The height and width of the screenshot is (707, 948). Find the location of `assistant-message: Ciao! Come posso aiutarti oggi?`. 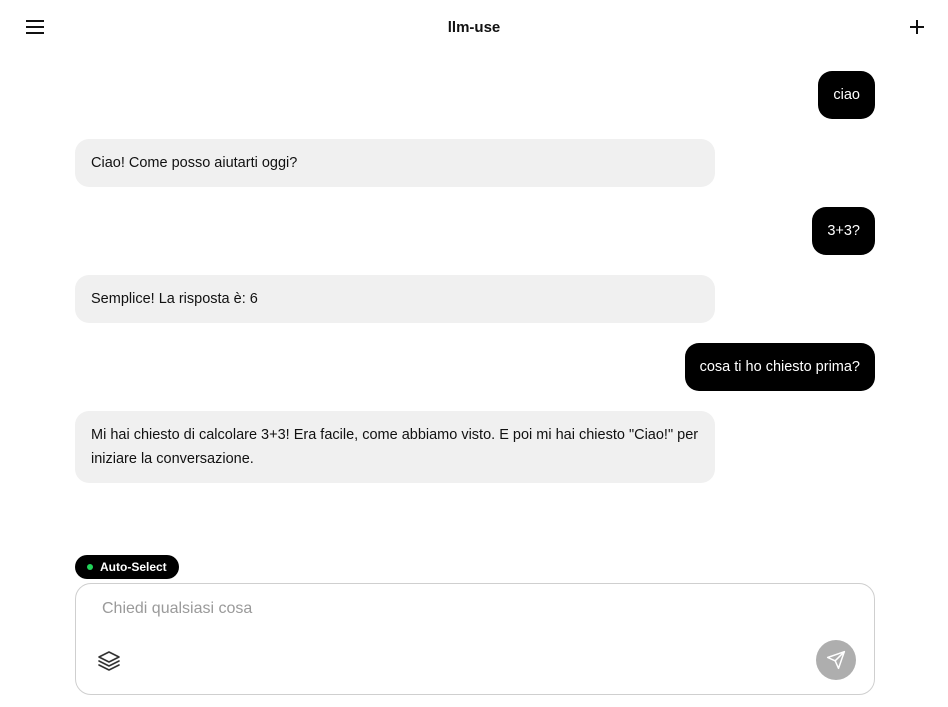

assistant-message: Ciao! Come posso aiutarti oggi? is located at coordinates (395, 163).